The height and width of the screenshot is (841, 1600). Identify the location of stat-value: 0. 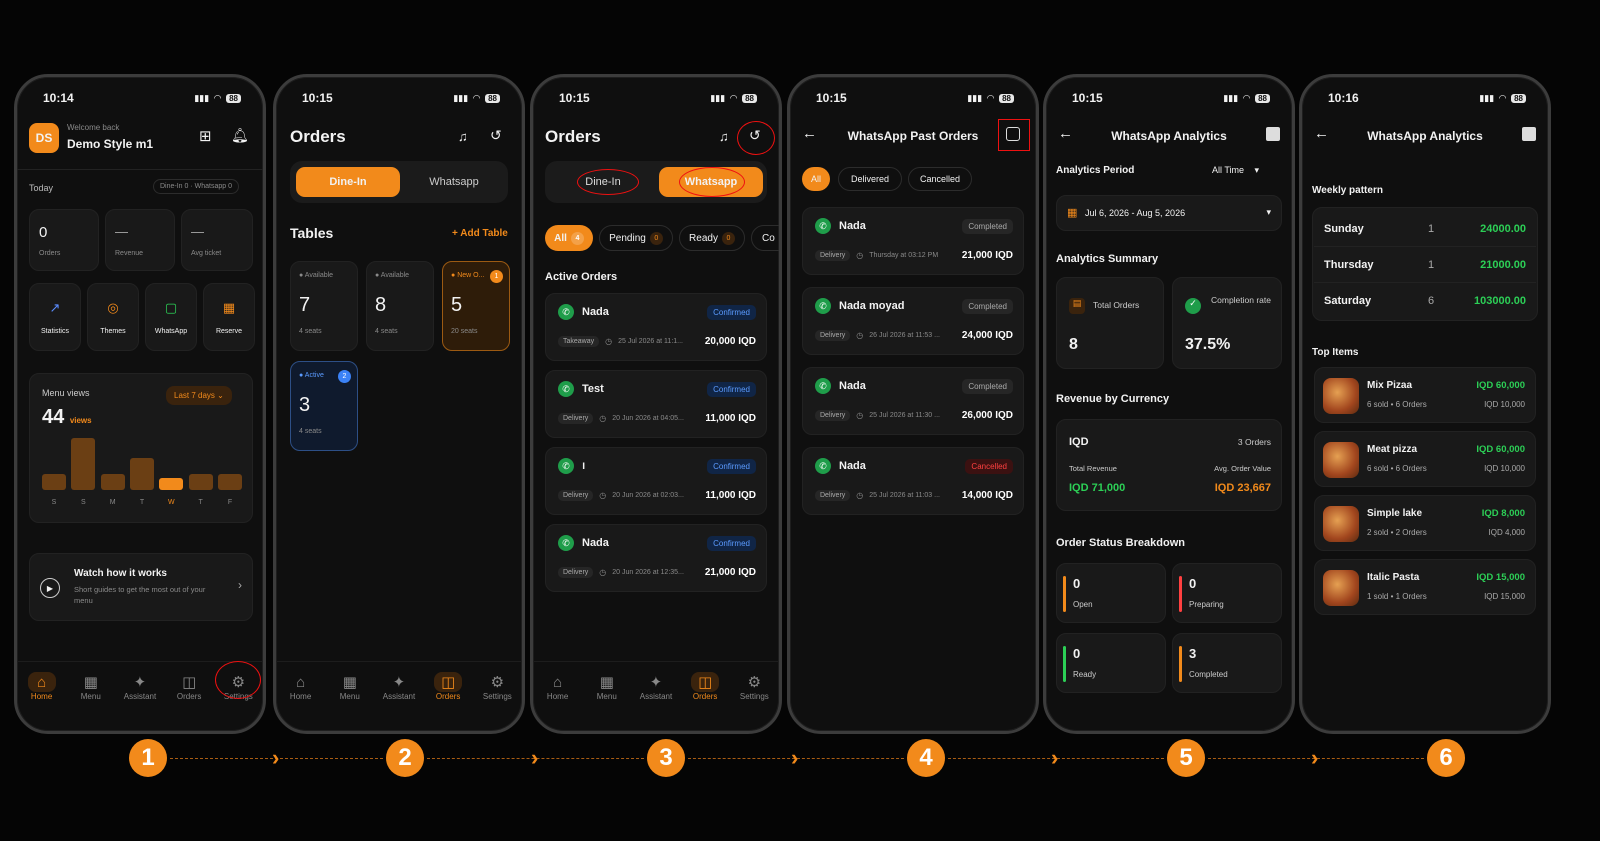
(43, 232).